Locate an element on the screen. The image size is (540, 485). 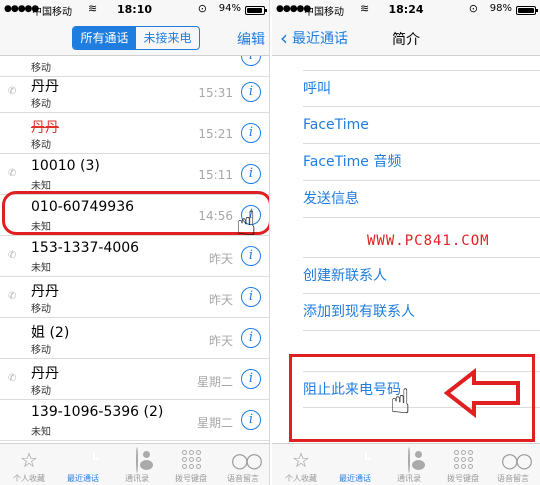
call-time: 15:21 is located at coordinates (215, 134).